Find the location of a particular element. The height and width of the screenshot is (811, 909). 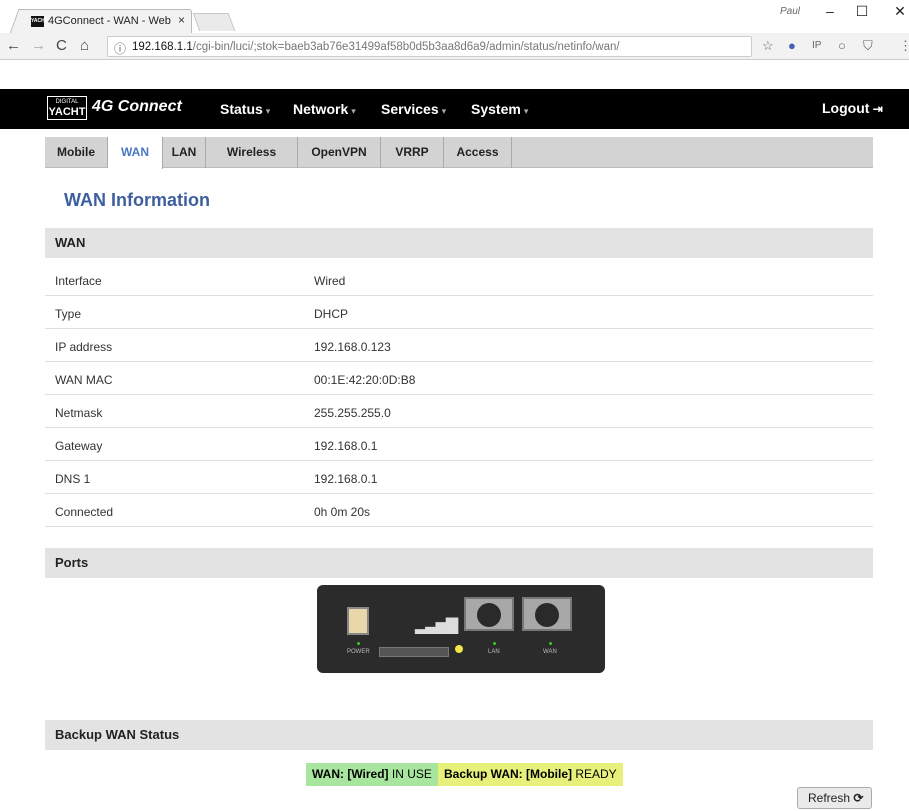

row-key: Interface is located at coordinates (78, 281).